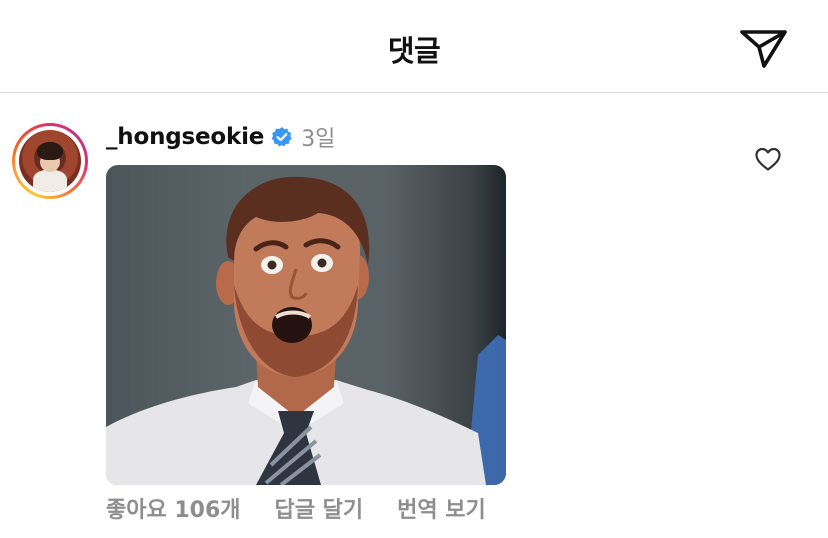 This screenshot has width=828, height=538. Describe the element at coordinates (173, 508) in the screenshot. I see `likes-count: 좋아요 106개` at that location.